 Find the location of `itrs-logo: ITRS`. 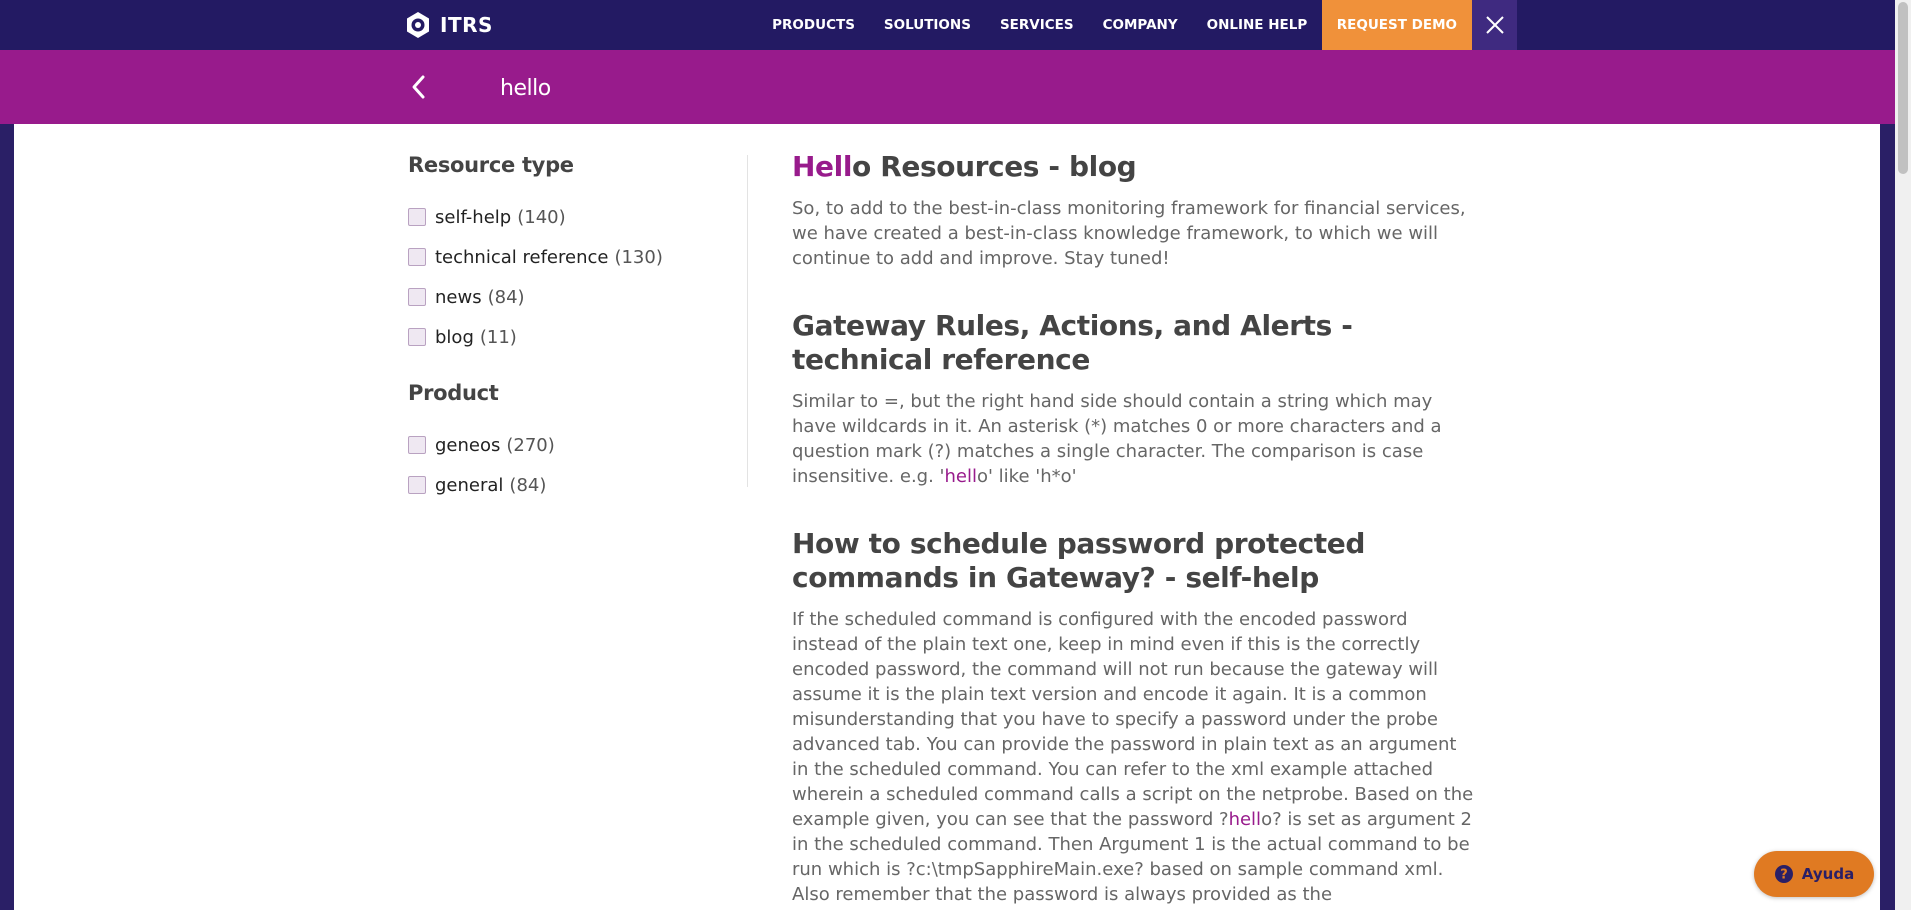

itrs-logo: ITRS is located at coordinates (448, 25).